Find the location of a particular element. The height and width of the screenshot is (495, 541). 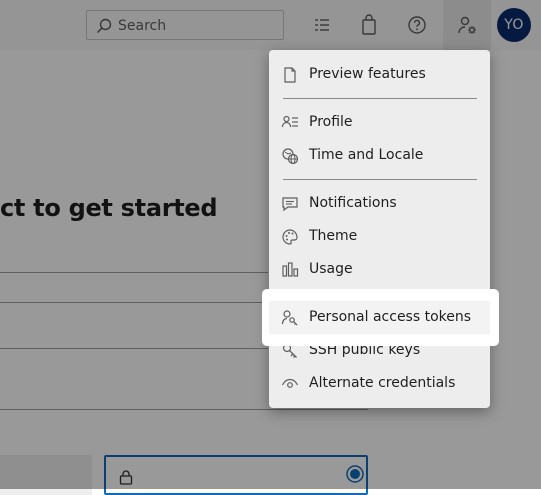

globe-clock-icon is located at coordinates (290, 156).